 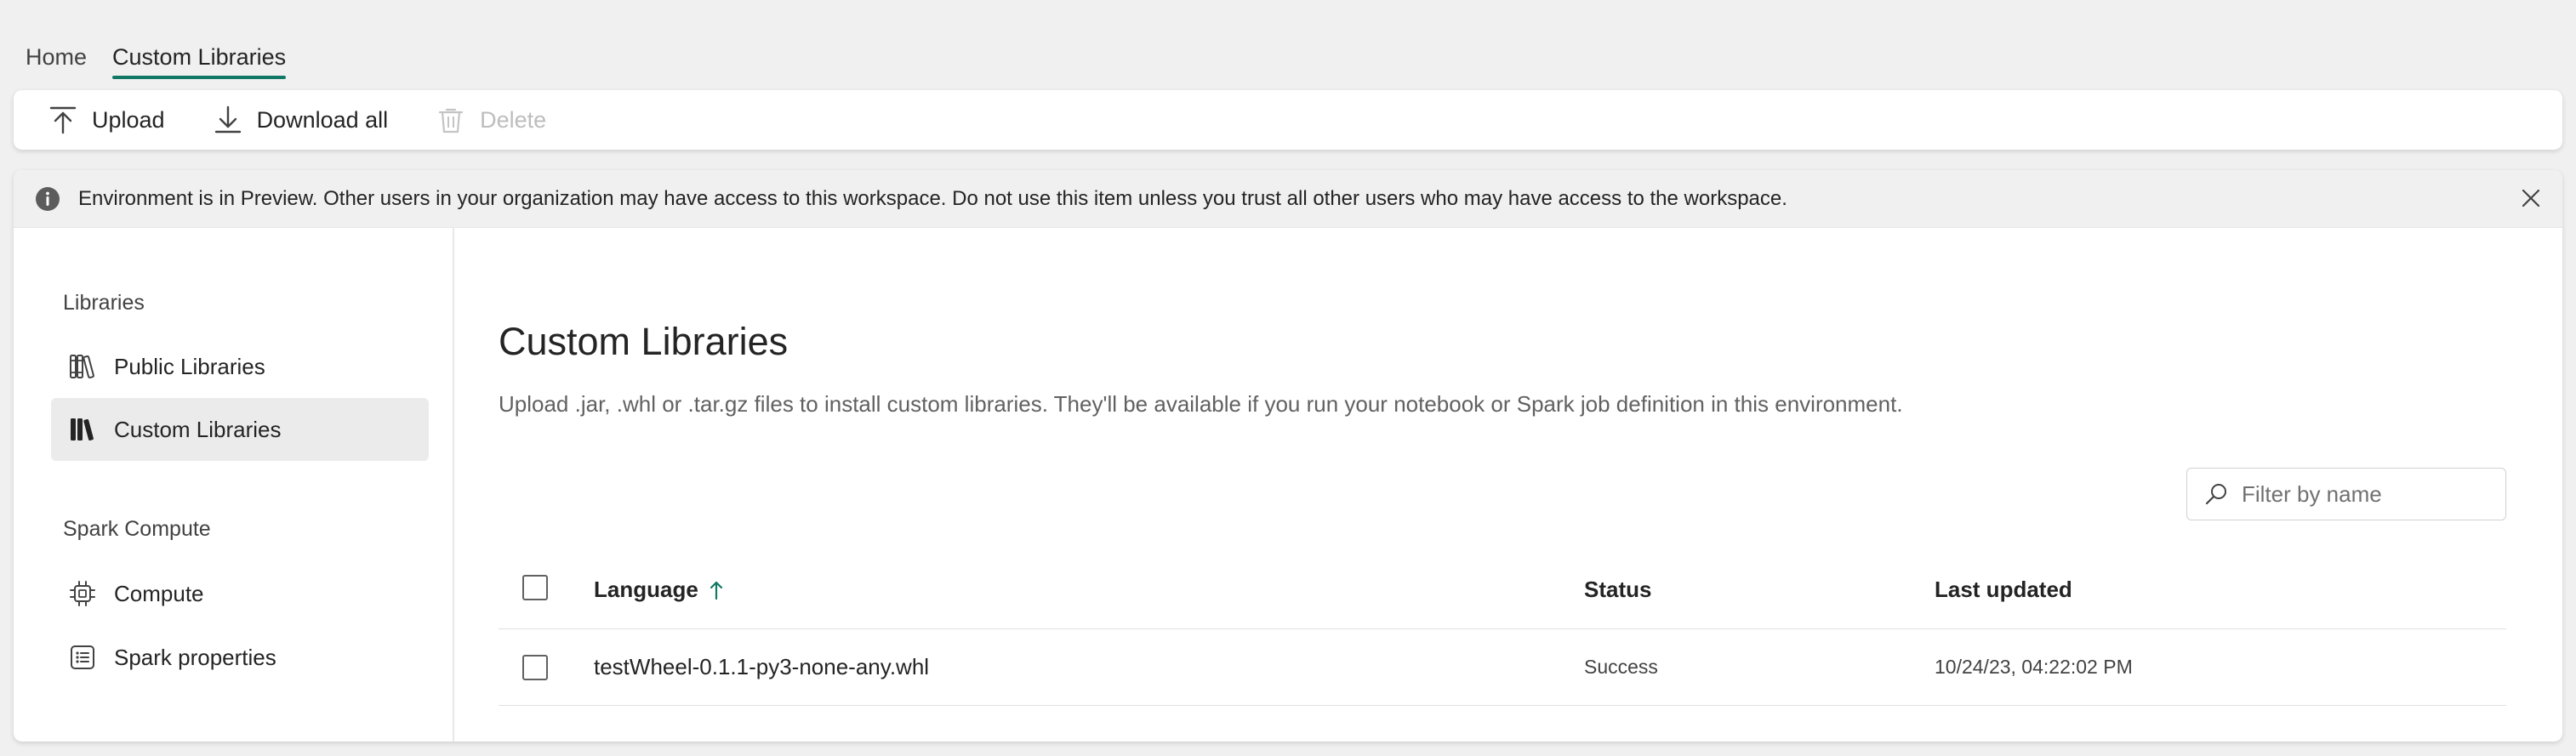 I want to click on download-all-button: Download all, so click(x=301, y=120).